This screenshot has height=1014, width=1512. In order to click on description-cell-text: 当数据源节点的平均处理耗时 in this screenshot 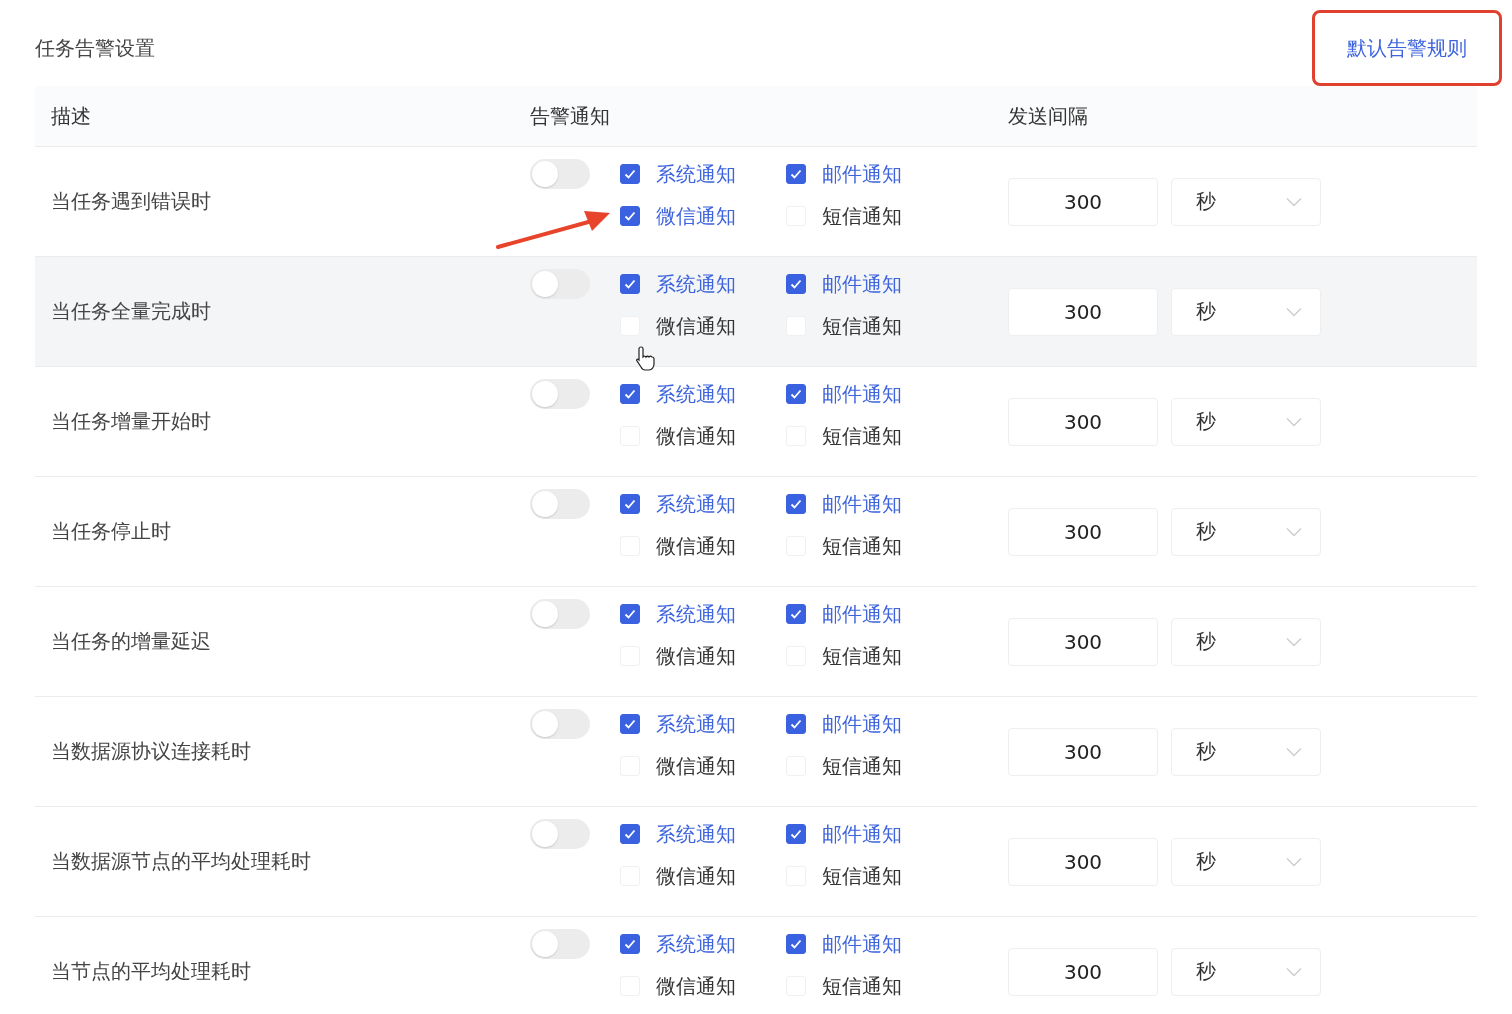, I will do `click(181, 861)`.